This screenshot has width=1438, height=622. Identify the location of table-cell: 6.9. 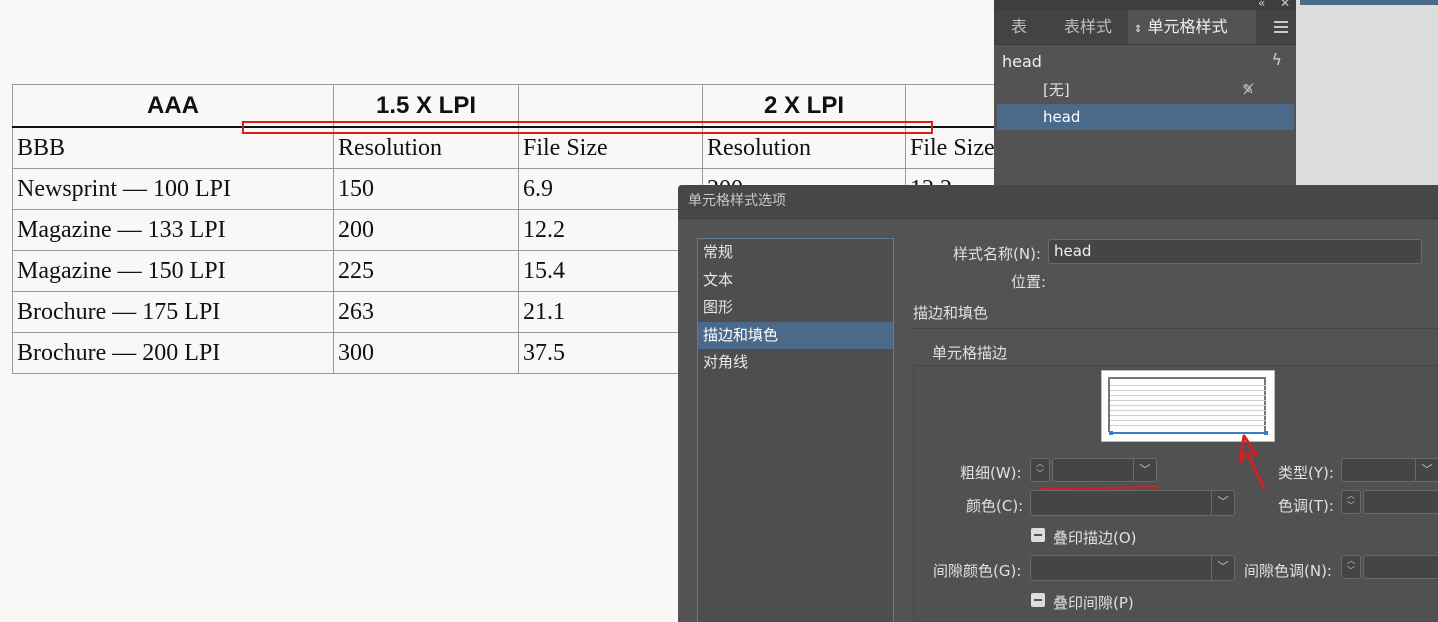
(610, 189).